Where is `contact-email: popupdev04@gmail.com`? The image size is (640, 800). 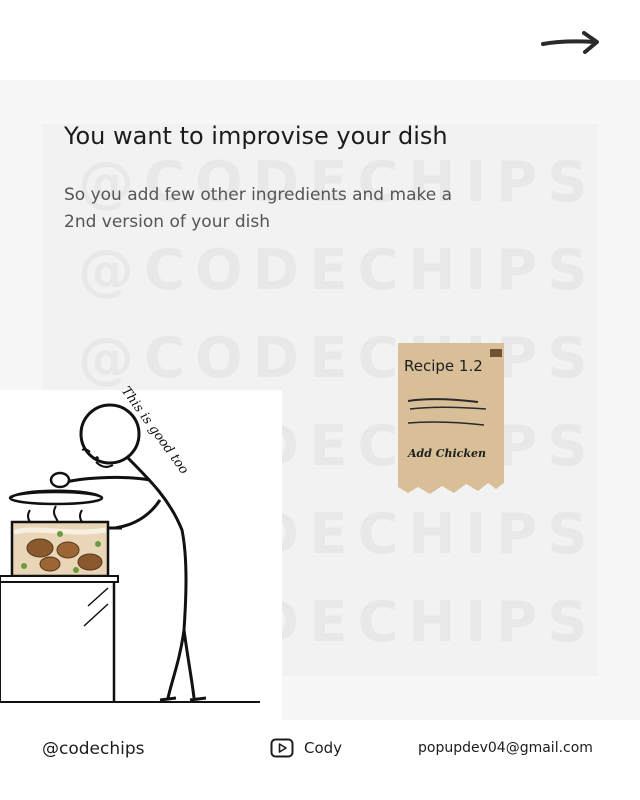
contact-email: popupdev04@gmail.com is located at coordinates (505, 748).